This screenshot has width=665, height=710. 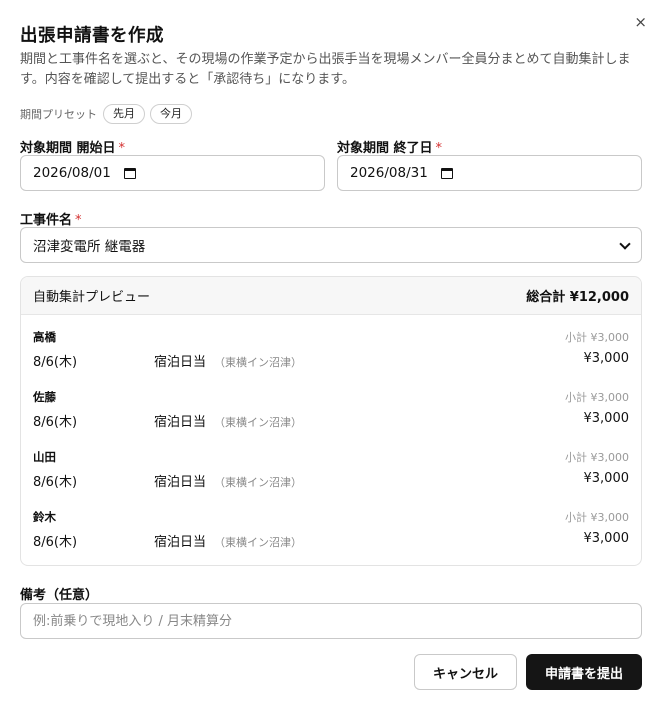 What do you see at coordinates (44, 397) in the screenshot?
I see `member-name: 佐藤` at bounding box center [44, 397].